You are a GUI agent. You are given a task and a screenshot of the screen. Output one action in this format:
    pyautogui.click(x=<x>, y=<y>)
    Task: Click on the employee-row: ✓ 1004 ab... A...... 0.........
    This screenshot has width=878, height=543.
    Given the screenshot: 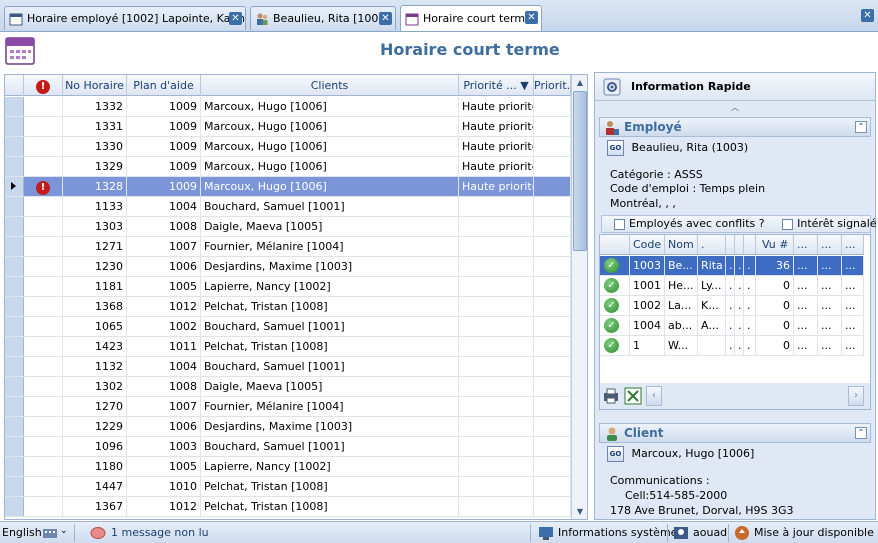 What is the action you would take?
    pyautogui.click(x=732, y=326)
    